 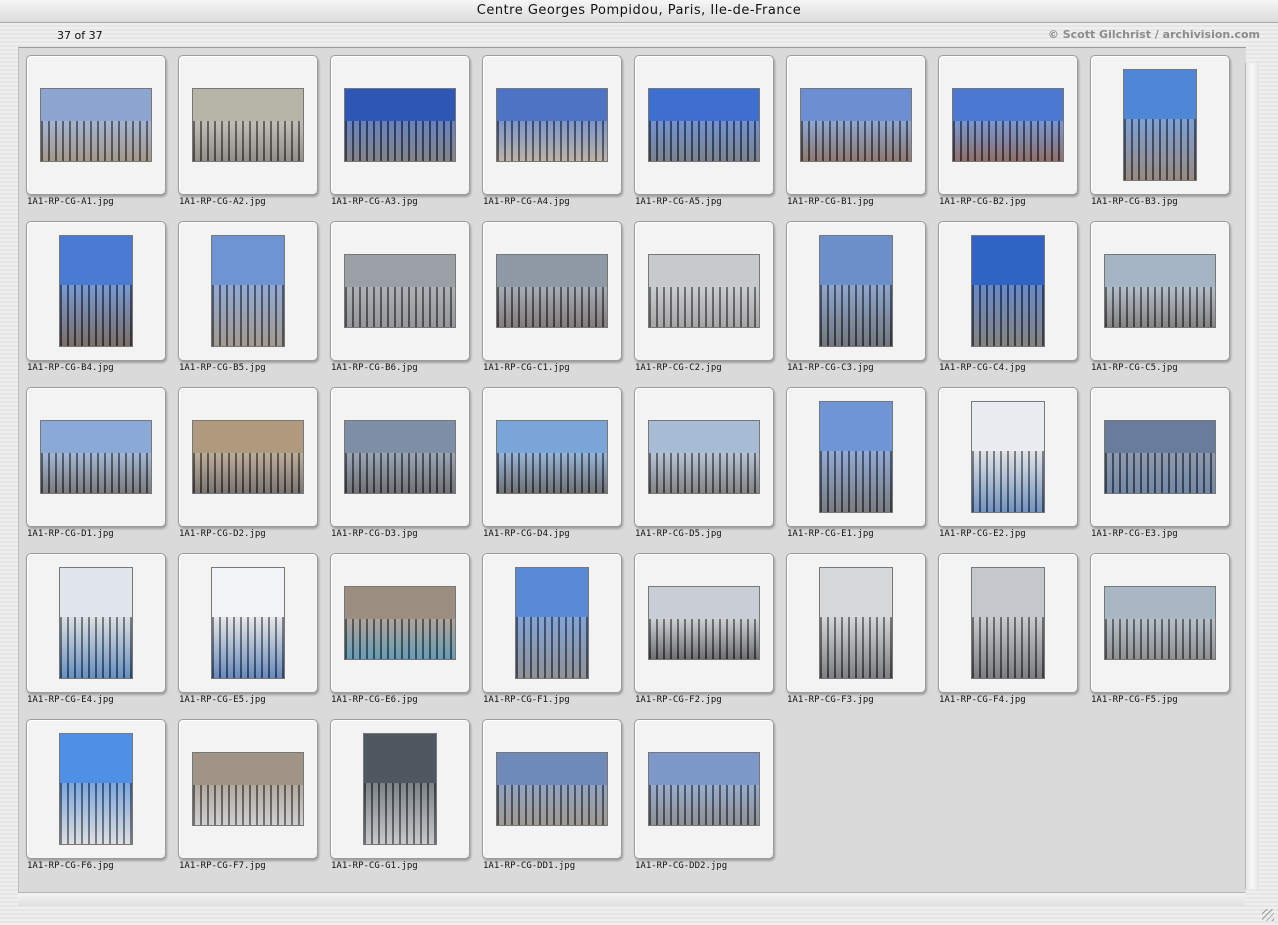 I want to click on horizontal-scrollbar, so click(x=631, y=899).